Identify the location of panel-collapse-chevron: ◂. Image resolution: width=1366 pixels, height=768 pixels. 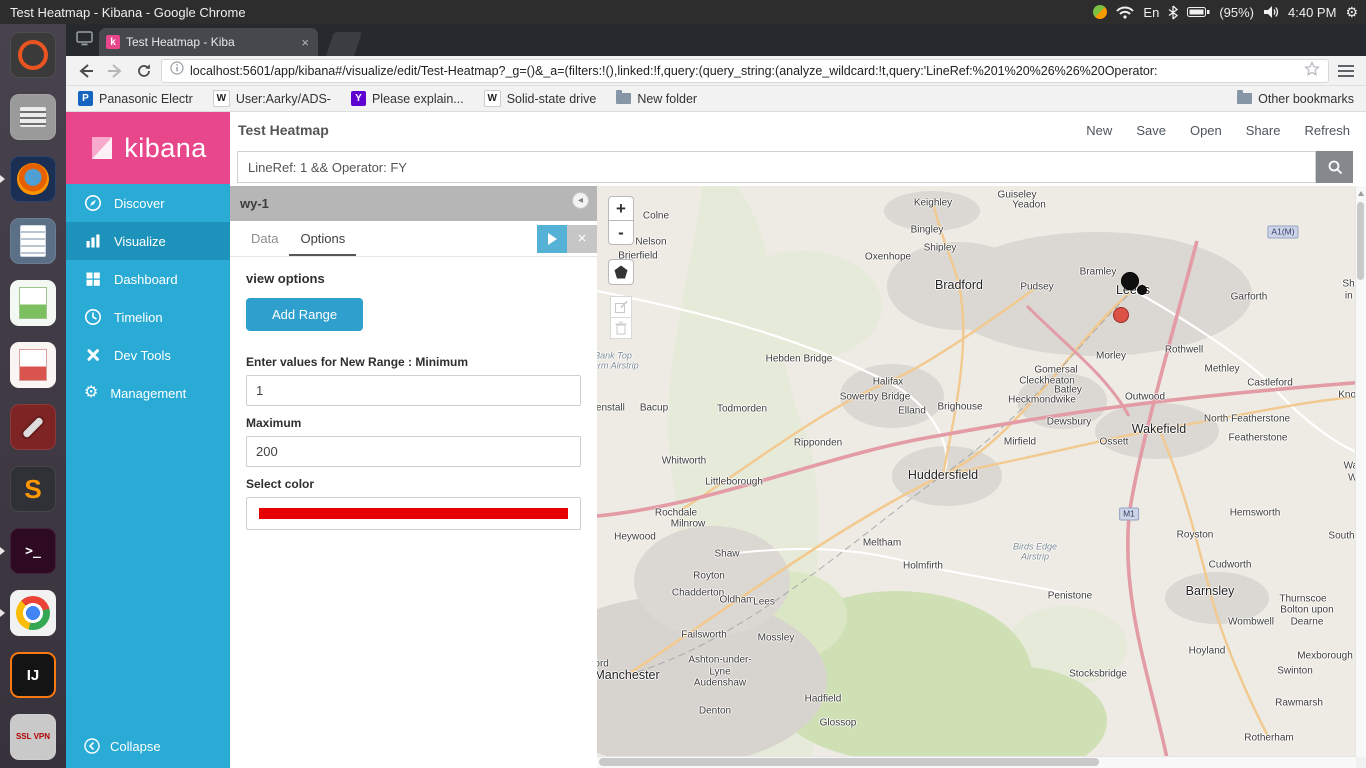
(580, 200).